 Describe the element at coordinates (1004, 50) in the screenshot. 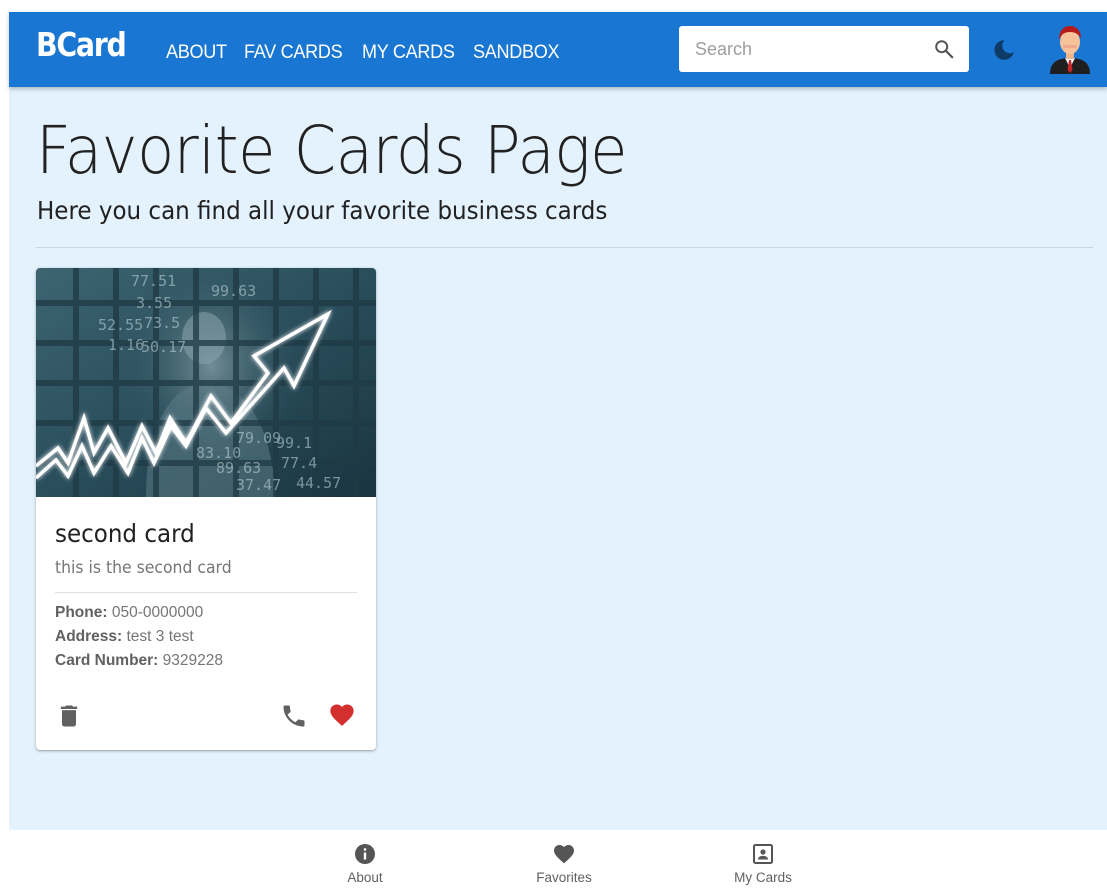

I see `moon-icon` at that location.